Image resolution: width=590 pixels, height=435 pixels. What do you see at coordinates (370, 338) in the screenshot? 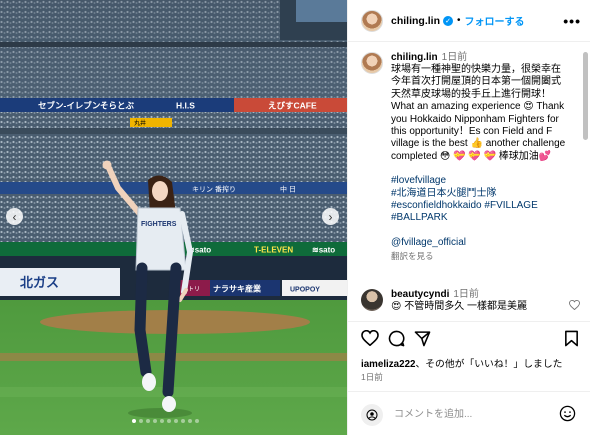
I see `heart-icon` at bounding box center [370, 338].